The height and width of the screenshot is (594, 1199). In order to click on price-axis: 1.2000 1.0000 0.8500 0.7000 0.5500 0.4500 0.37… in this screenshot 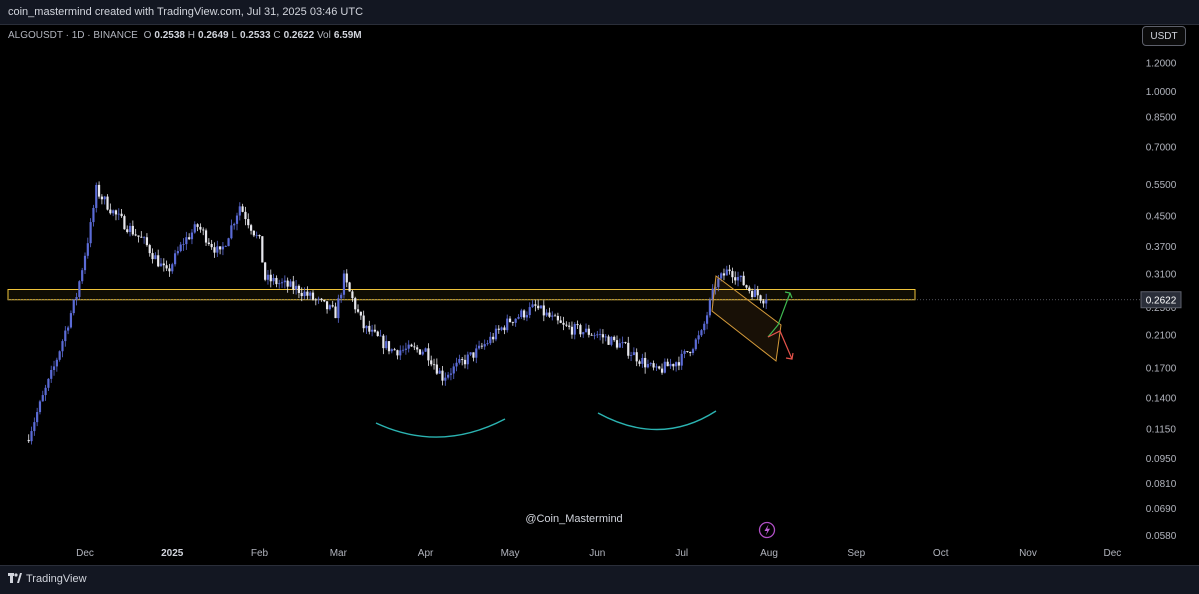, I will do `click(1161, 300)`.